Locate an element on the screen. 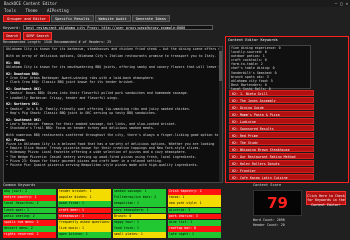 The width and height of the screenshot is (350, 240). keyword-header-item: H2: Red Prime is located at coordinates (271, 135).